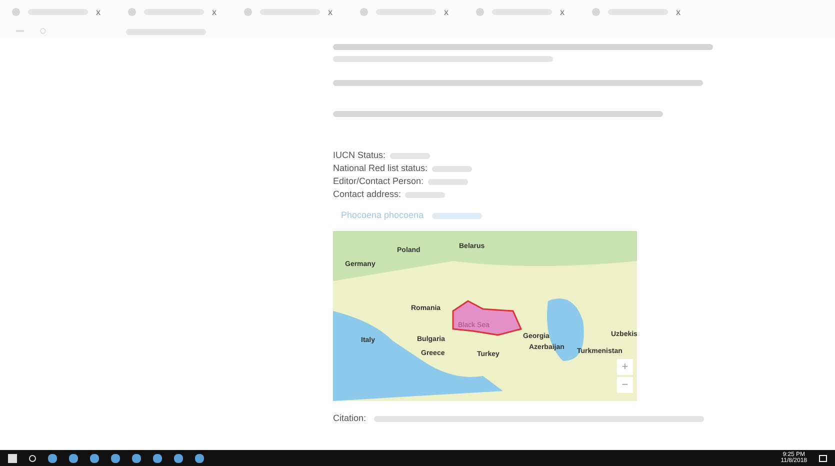 The image size is (835, 466). Describe the element at coordinates (32, 458) in the screenshot. I see `search-icon` at that location.